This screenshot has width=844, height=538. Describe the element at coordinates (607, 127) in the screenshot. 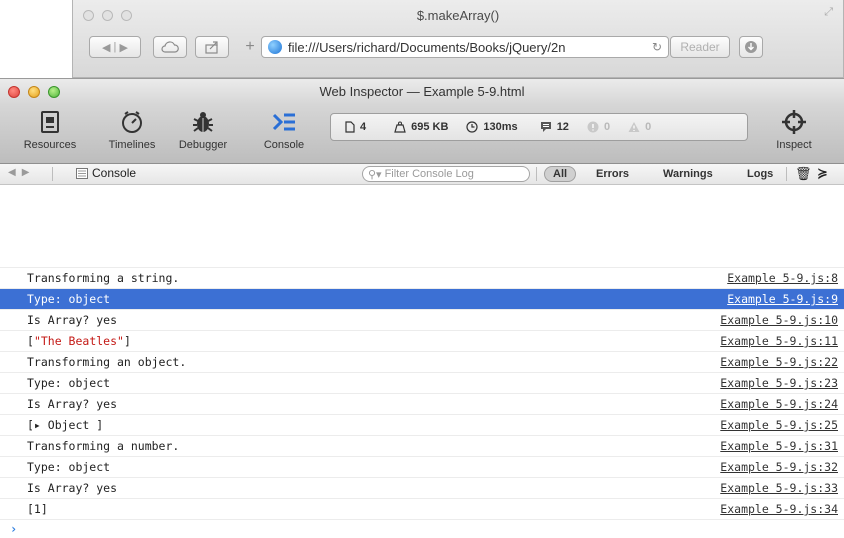

I see `error-count-value: 0` at that location.